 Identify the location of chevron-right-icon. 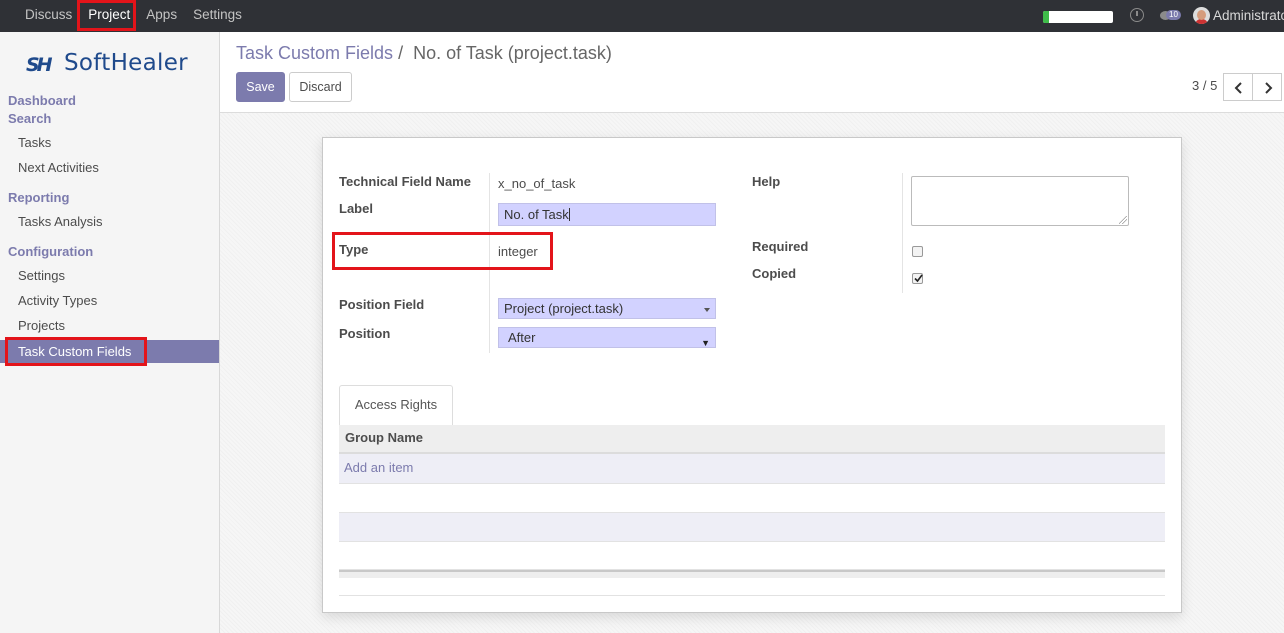
(1269, 88).